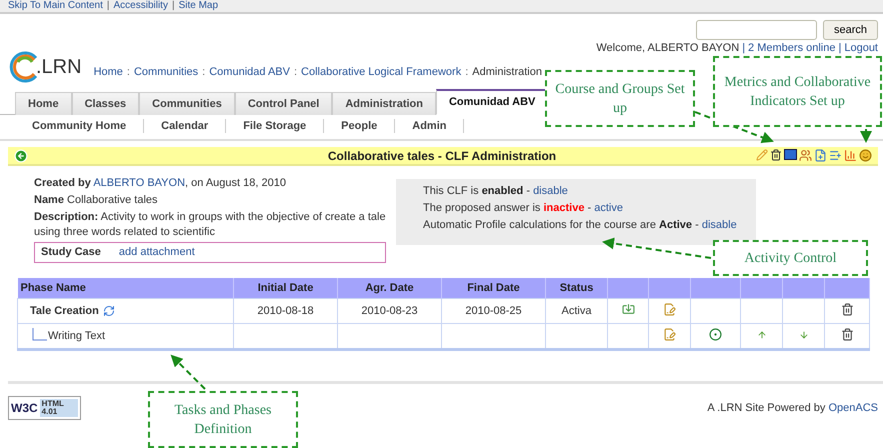  Describe the element at coordinates (494, 288) in the screenshot. I see `column-header: Final Date` at that location.